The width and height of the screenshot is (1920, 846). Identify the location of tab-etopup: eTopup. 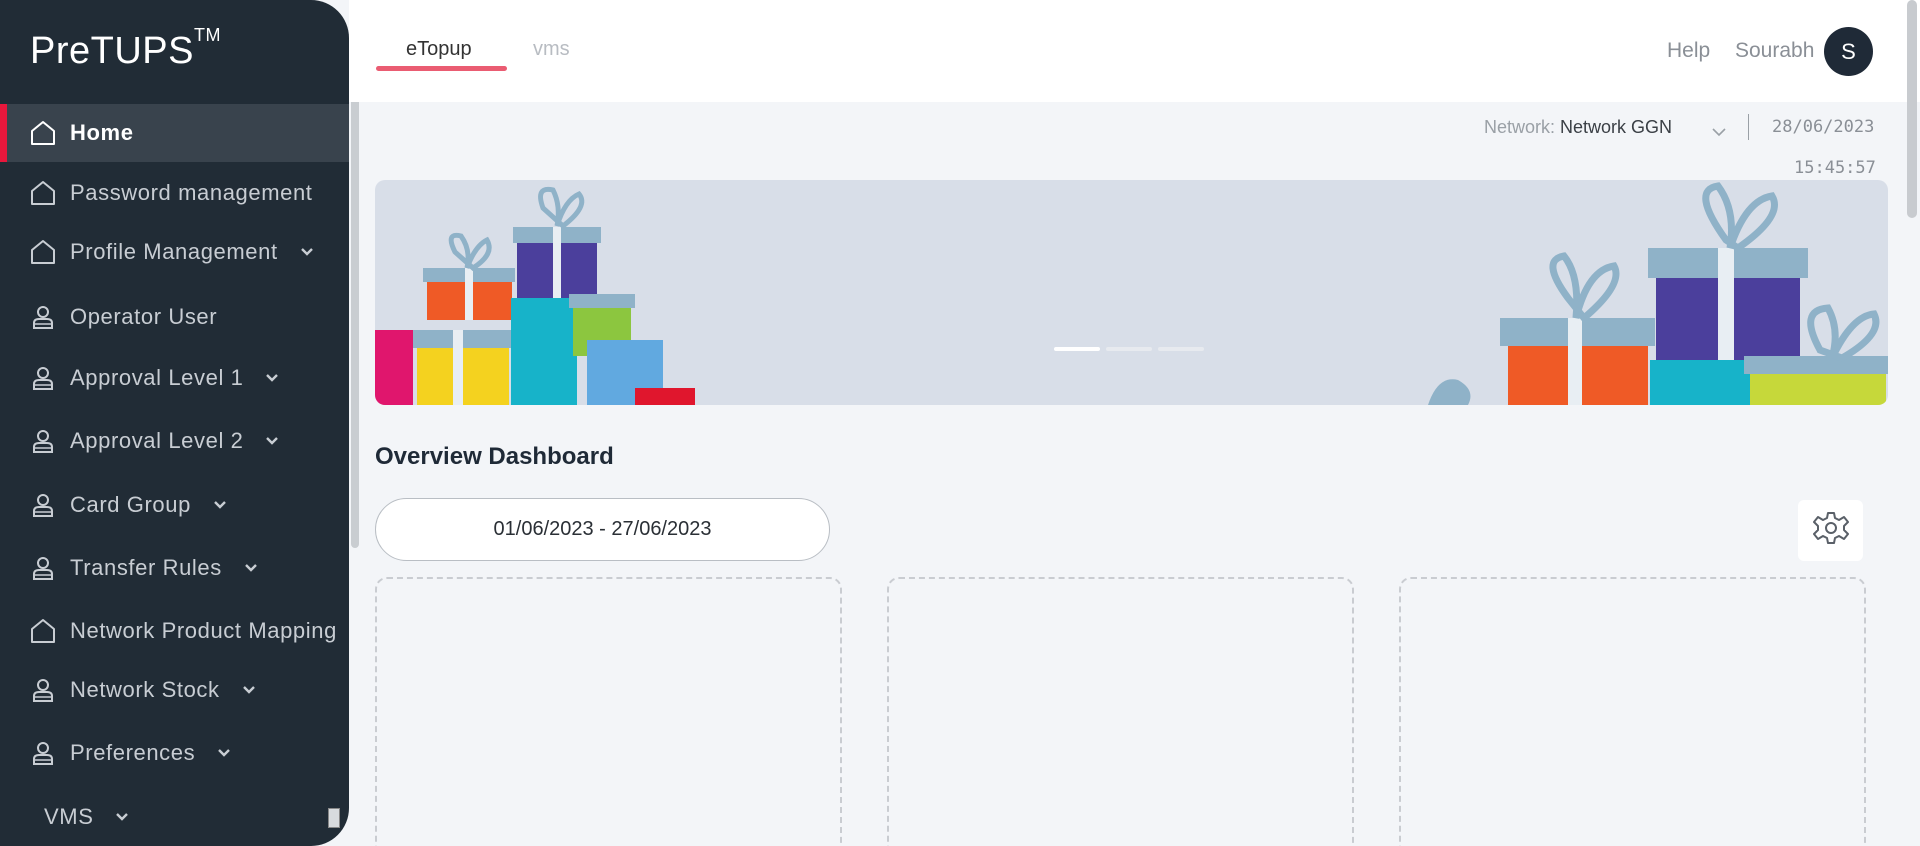
(439, 49).